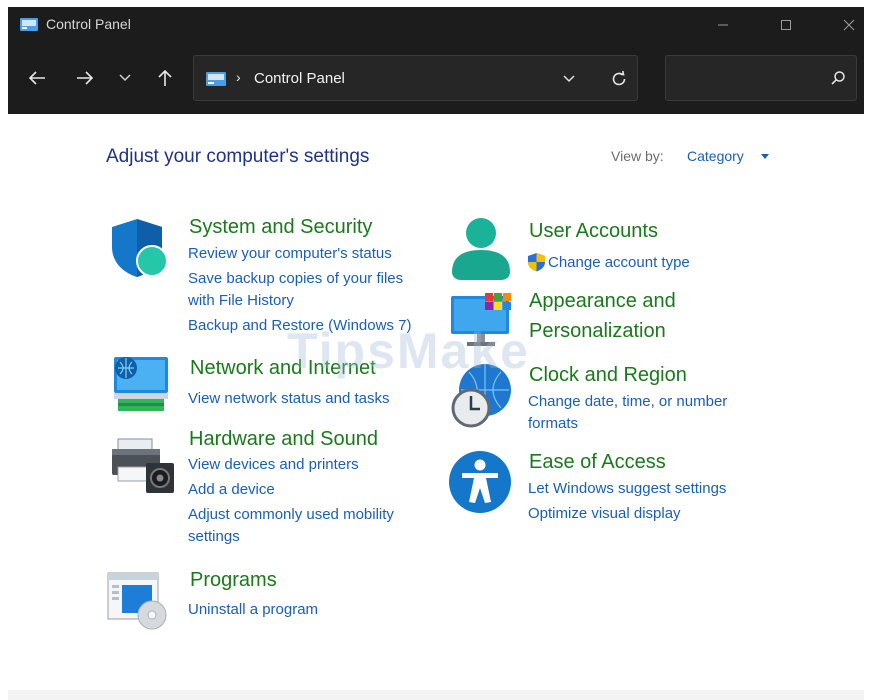 This screenshot has width=870, height=700. What do you see at coordinates (280, 227) in the screenshot?
I see `category-system-and-security: System and Security` at bounding box center [280, 227].